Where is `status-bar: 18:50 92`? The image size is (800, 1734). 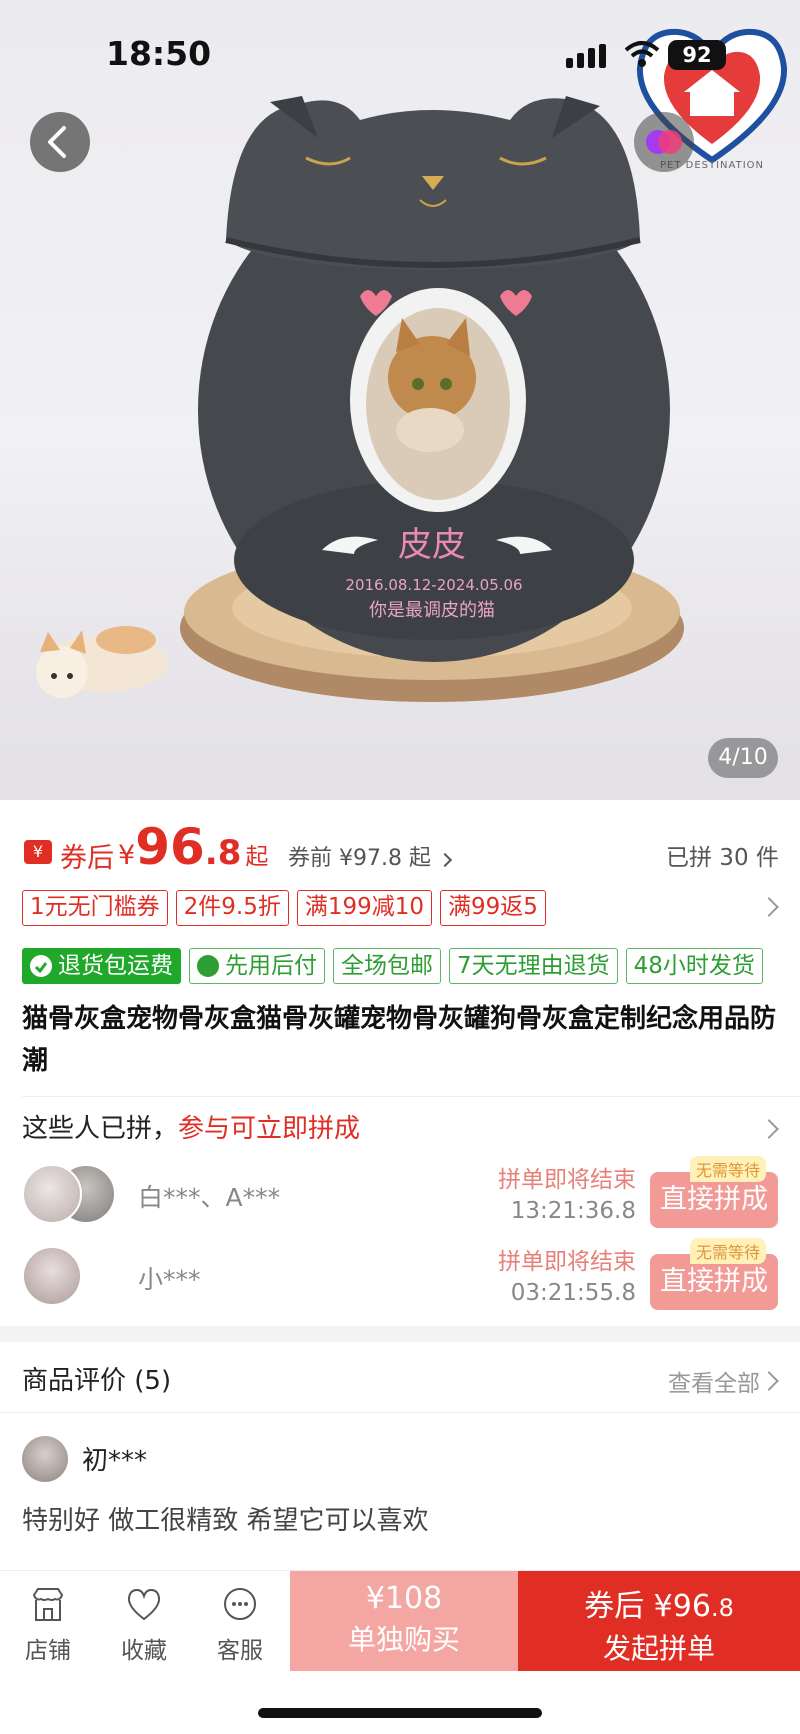 status-bar: 18:50 92 is located at coordinates (400, 50).